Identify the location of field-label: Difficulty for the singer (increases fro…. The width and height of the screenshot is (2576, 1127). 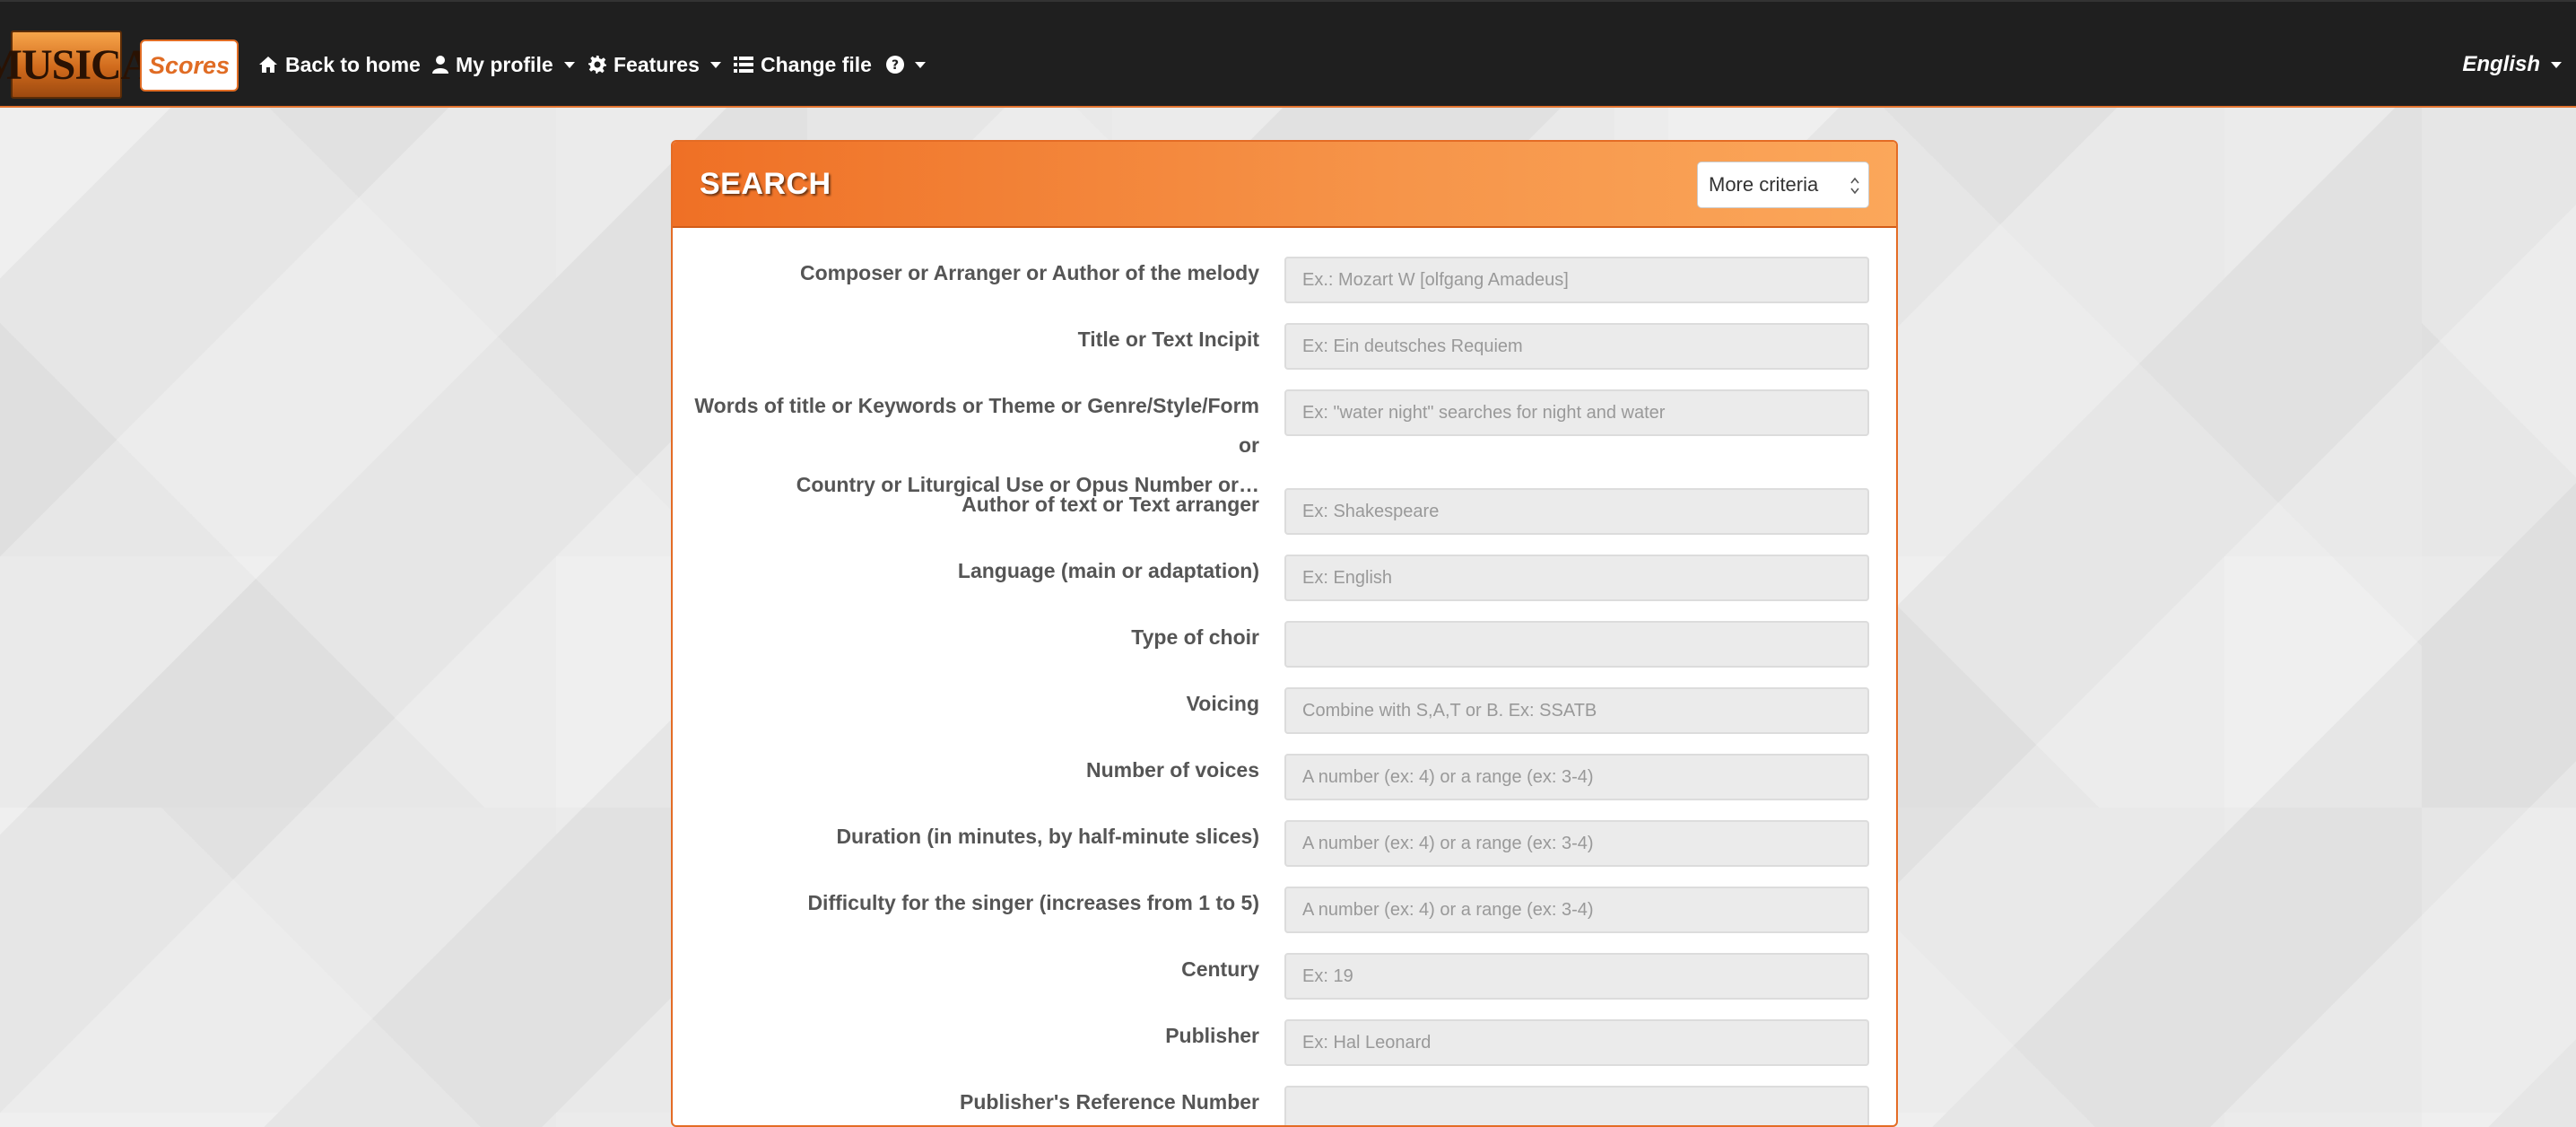
(1033, 902).